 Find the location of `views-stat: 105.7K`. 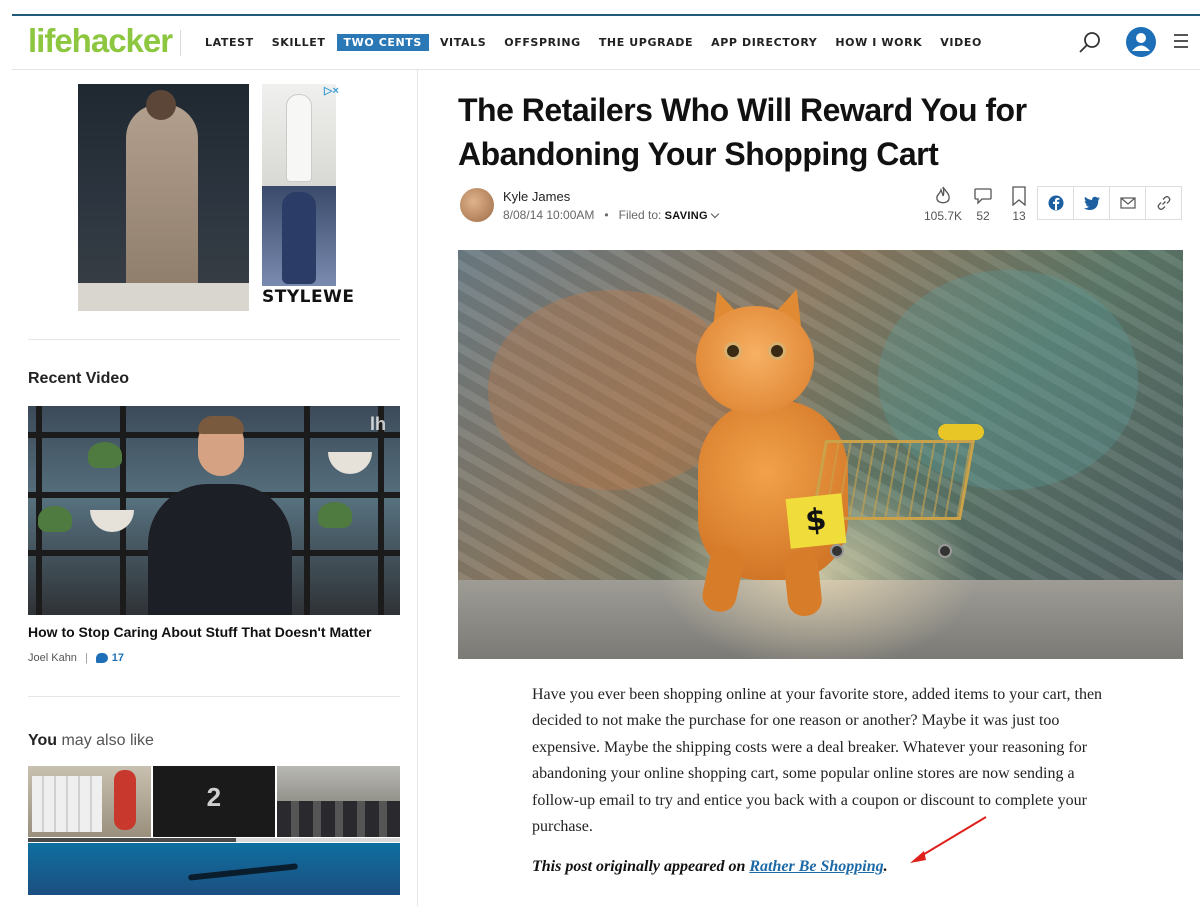

views-stat: 105.7K is located at coordinates (943, 204).